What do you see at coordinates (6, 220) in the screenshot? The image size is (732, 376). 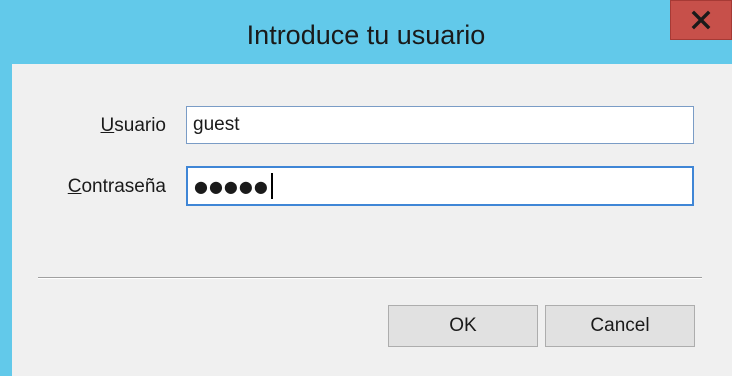 I see `window-border` at bounding box center [6, 220].